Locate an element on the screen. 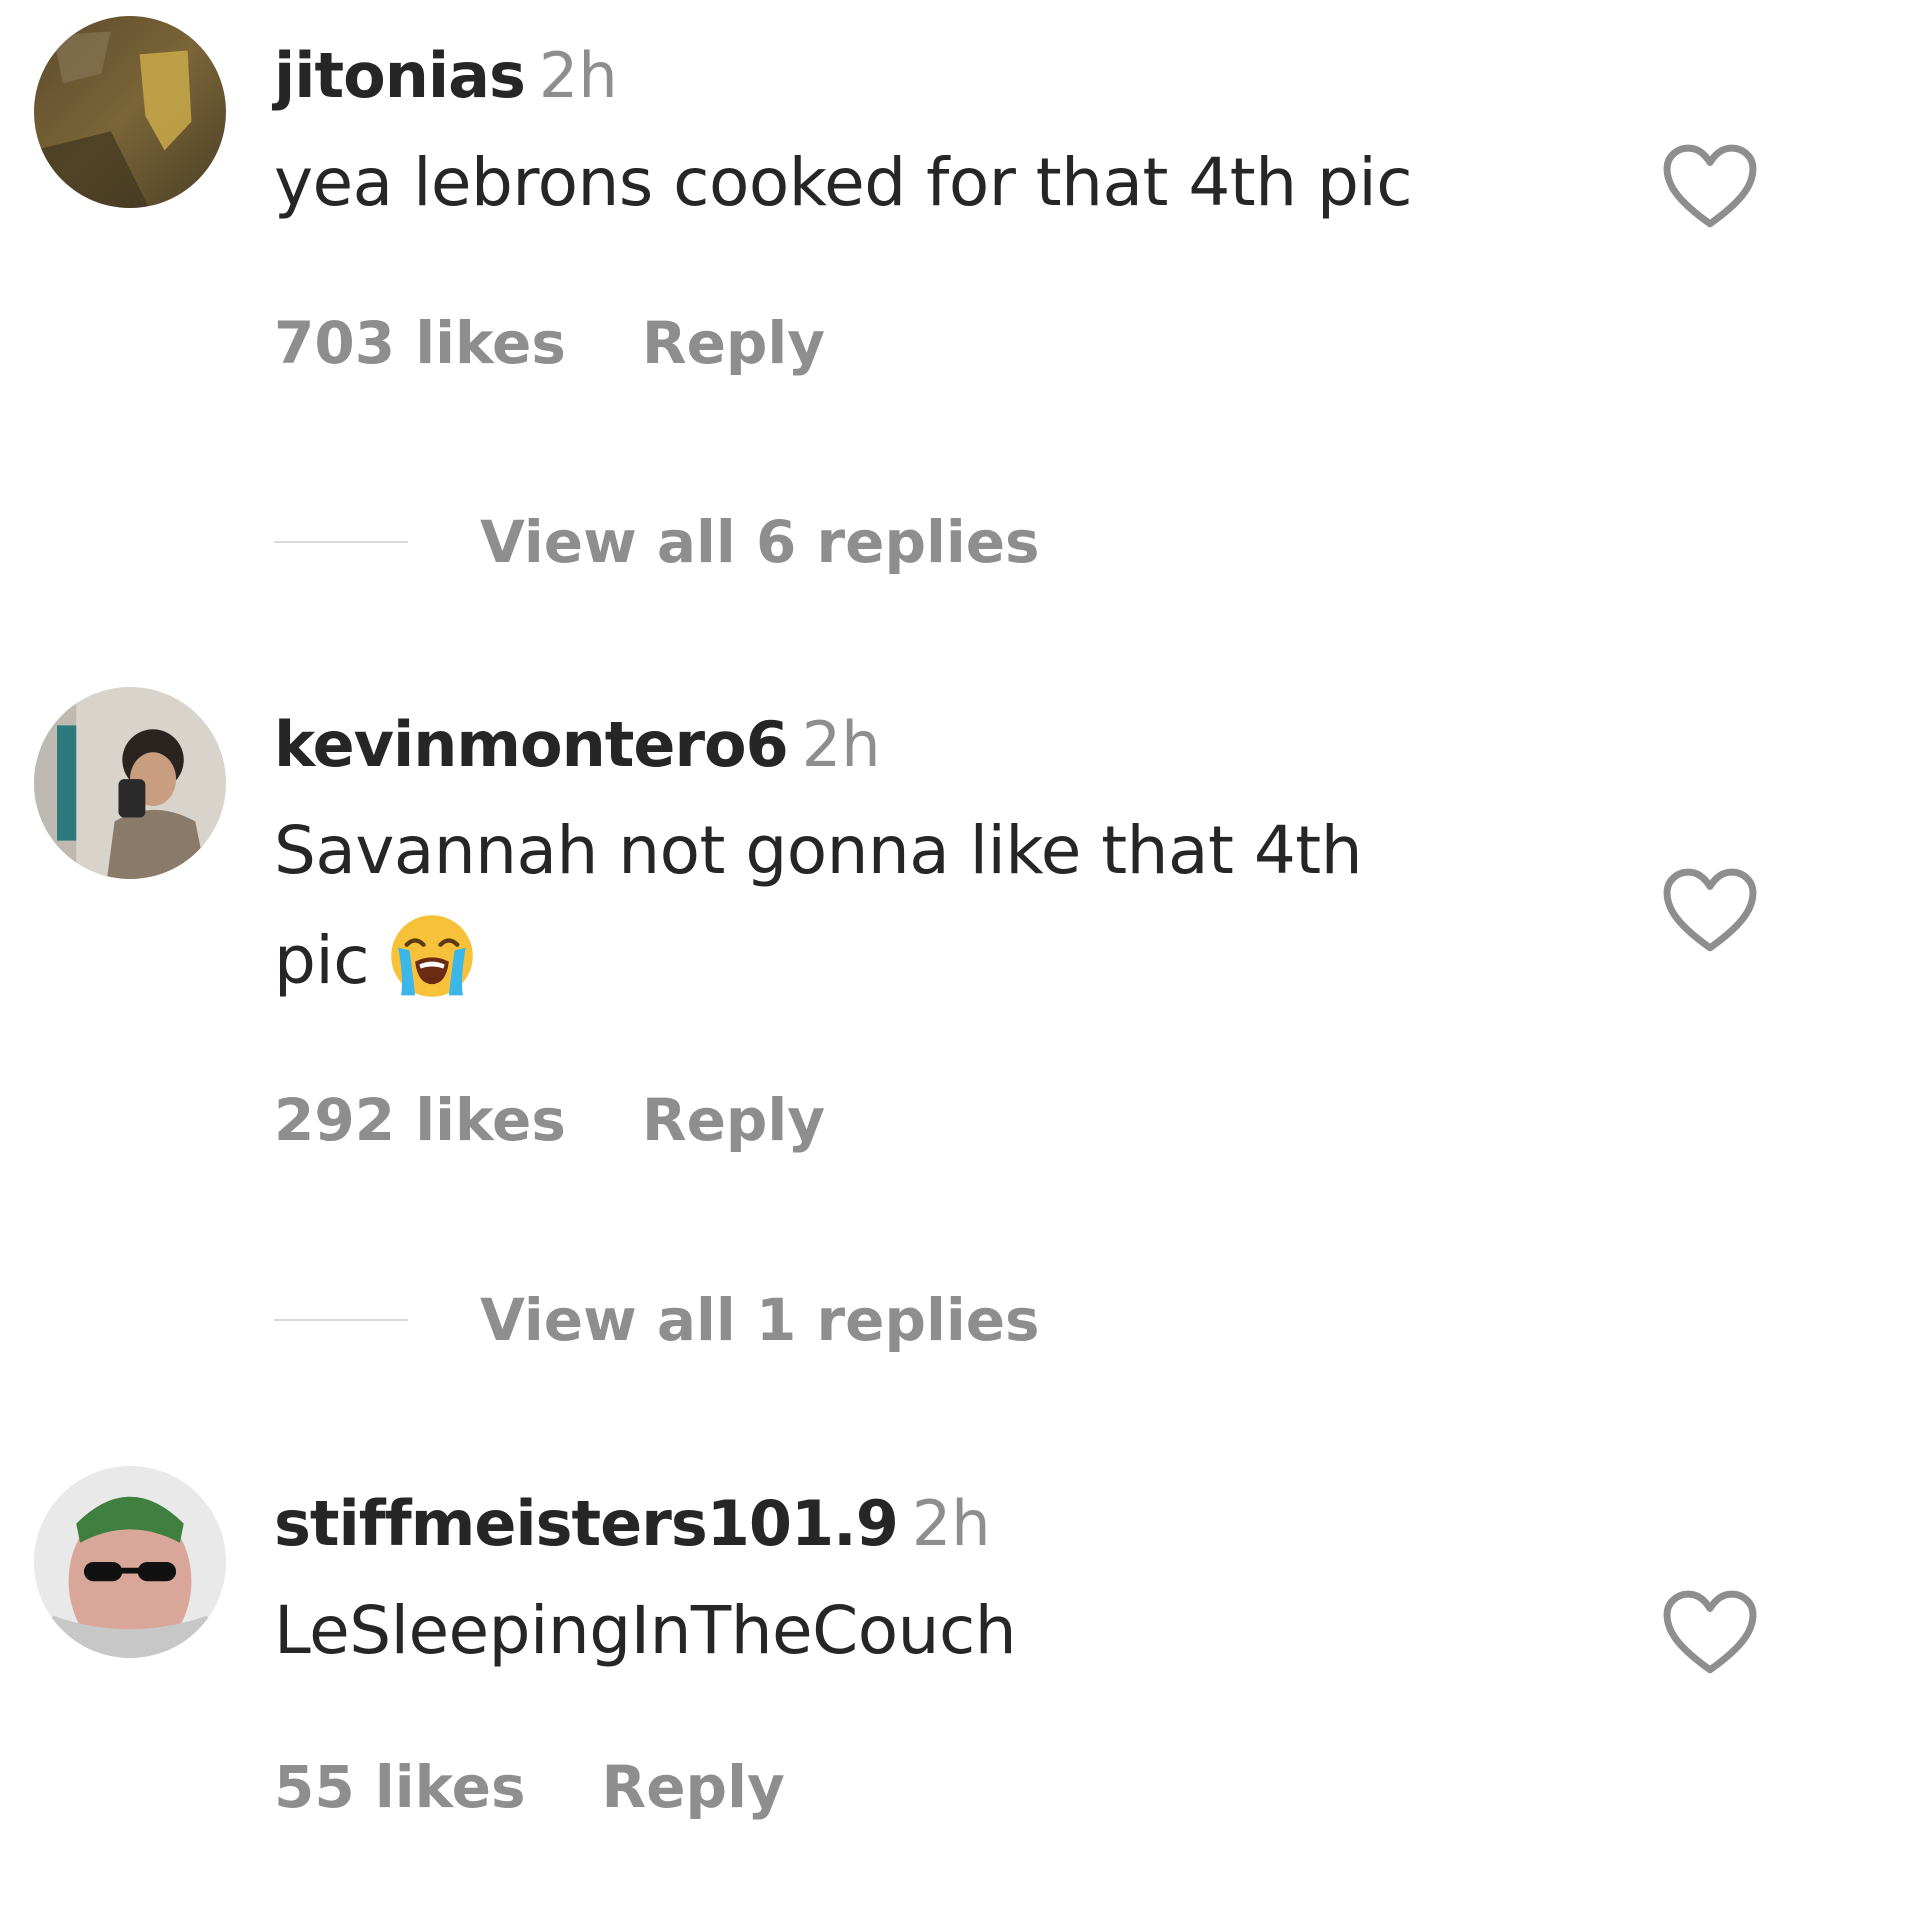 This screenshot has width=1920, height=1920. comment-text-line: LeSleepingInTheCouch is located at coordinates (645, 1630).